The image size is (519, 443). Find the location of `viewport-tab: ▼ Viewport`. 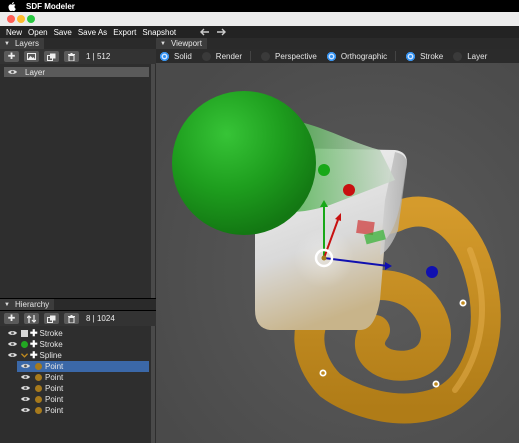

viewport-tab: ▼ Viewport is located at coordinates (181, 43).